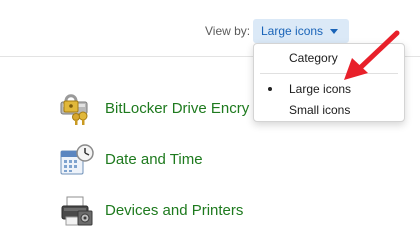  I want to click on view-by-dropdown: Large icons, so click(301, 31).